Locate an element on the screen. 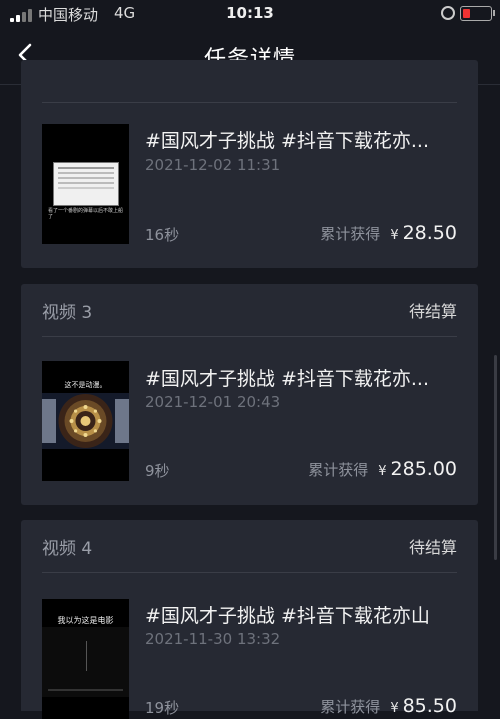 This screenshot has height=719, width=500. earnings: 累计获得 ¥ 85.50 is located at coordinates (388, 706).